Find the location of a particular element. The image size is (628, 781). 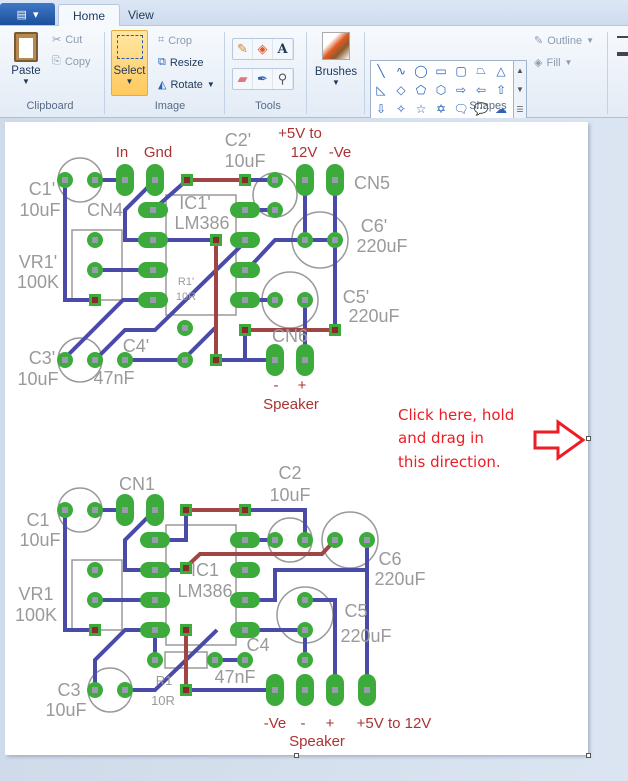

label-supply: +5V to is located at coordinates (300, 133).